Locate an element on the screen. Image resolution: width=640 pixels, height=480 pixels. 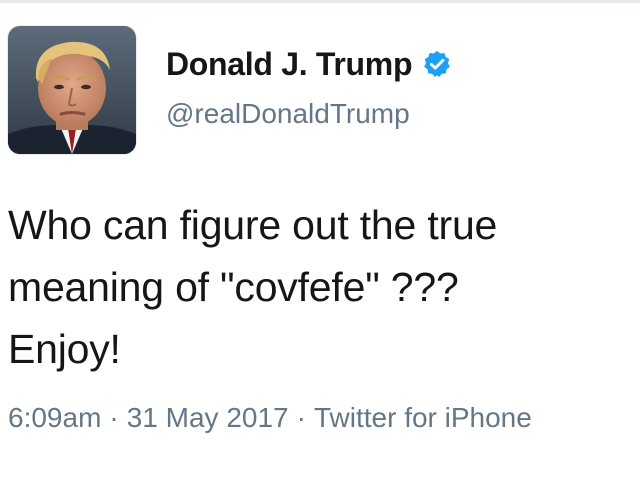
profile-photo-icon is located at coordinates (72, 90).